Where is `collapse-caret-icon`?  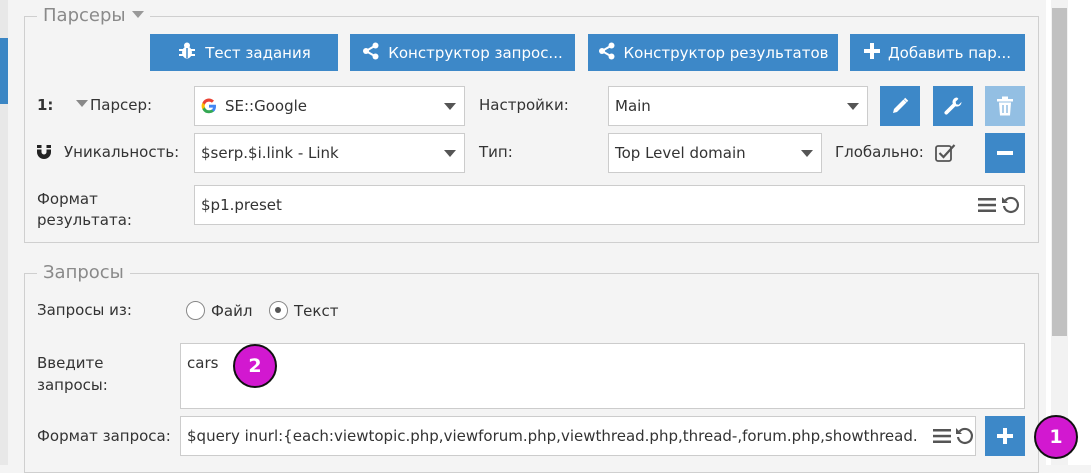
collapse-caret-icon is located at coordinates (137, 14).